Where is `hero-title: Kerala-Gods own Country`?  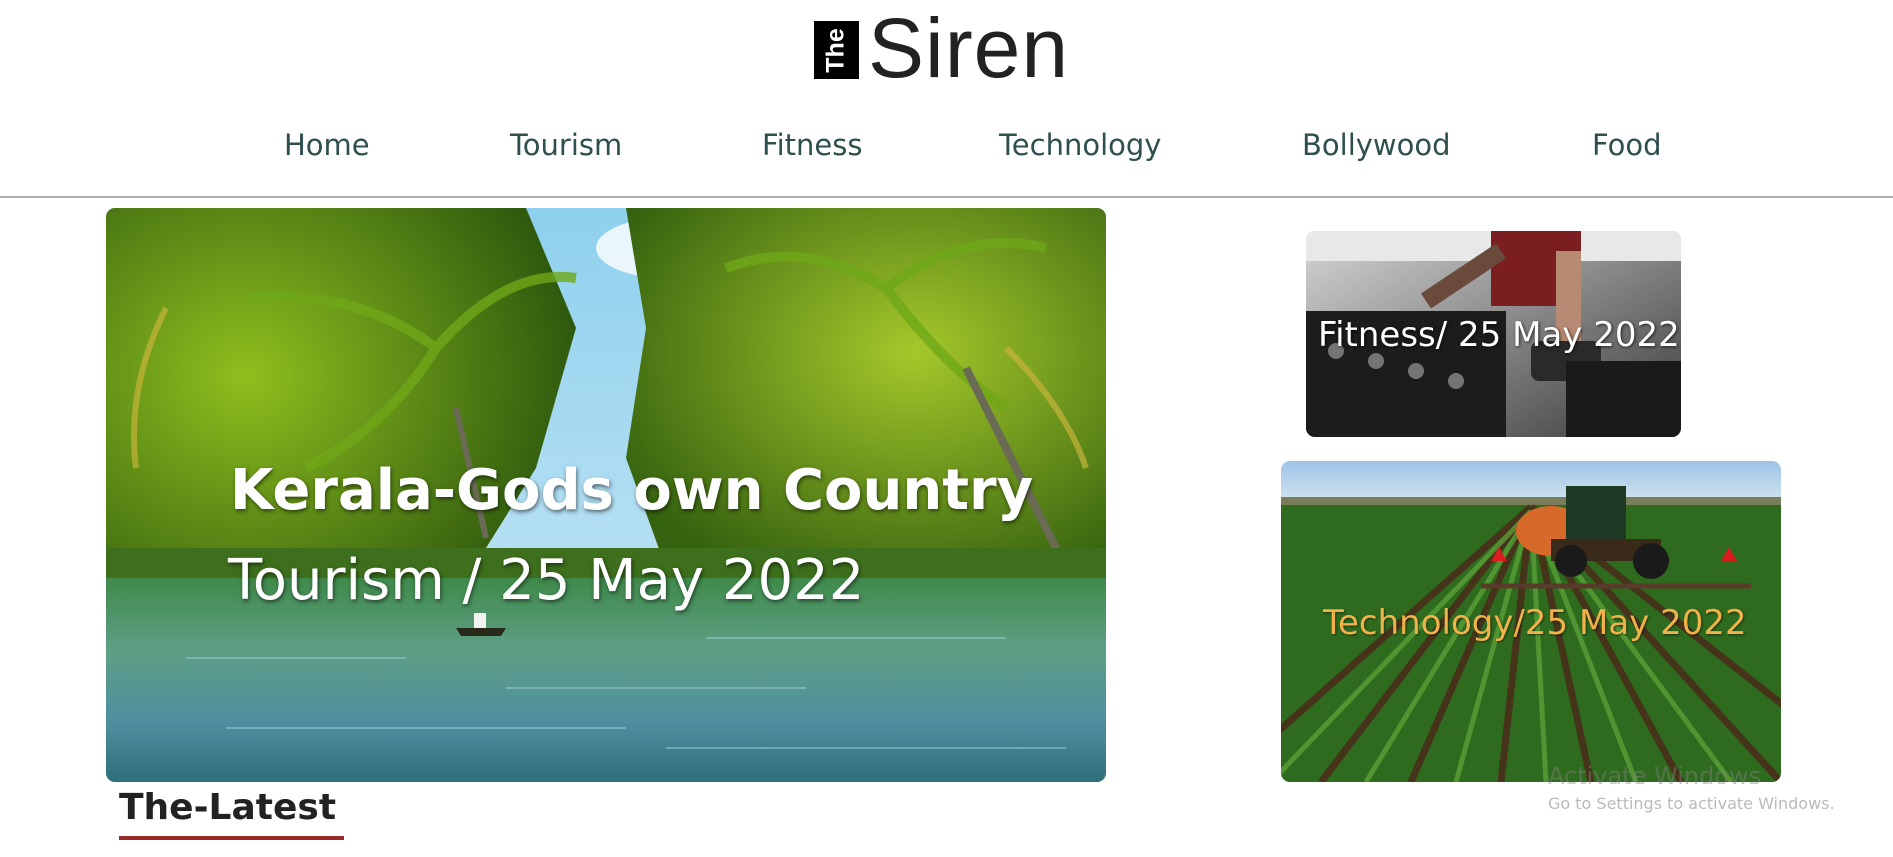 hero-title: Kerala-Gods own Country is located at coordinates (631, 490).